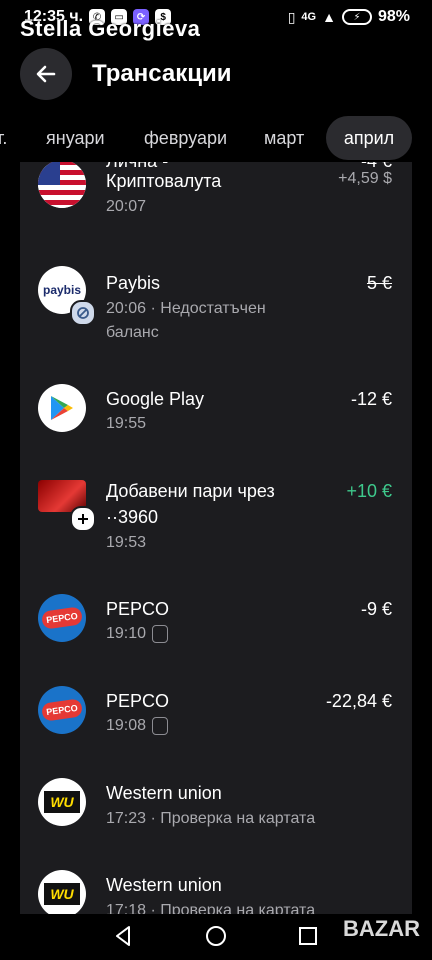  Describe the element at coordinates (379, 283) in the screenshot. I see `transaction-amount: 5 €` at that location.